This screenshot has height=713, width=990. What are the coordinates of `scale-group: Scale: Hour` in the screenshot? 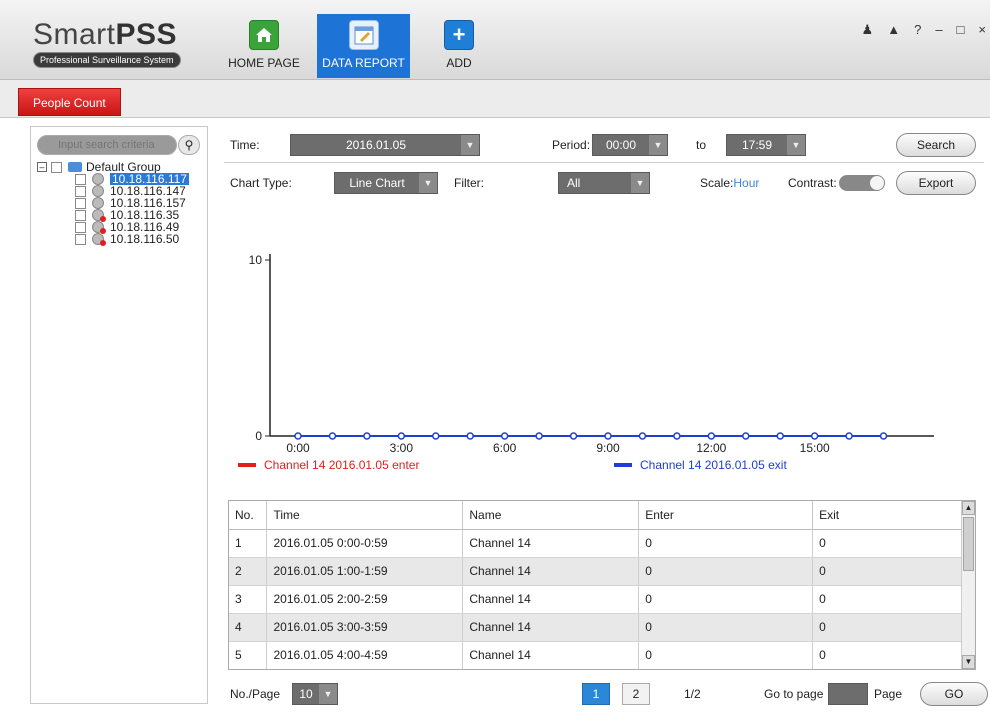 It's located at (729, 183).